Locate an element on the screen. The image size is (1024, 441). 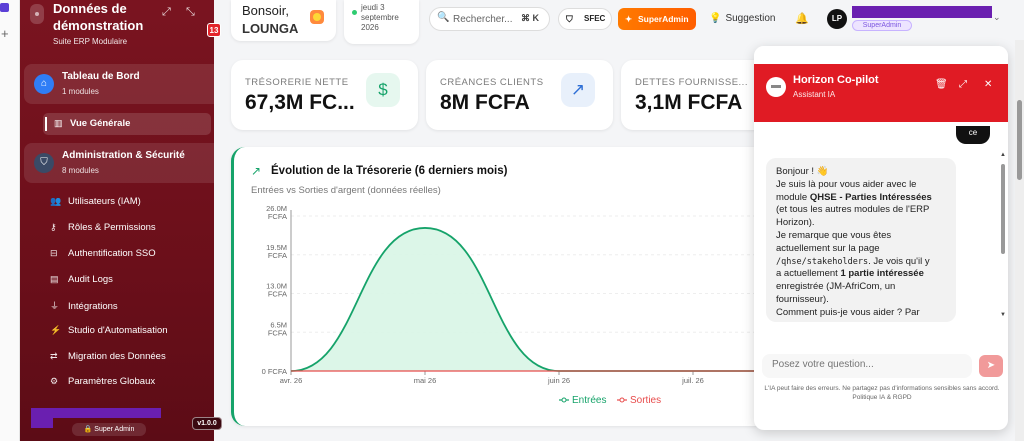
left-edge-strip: + is located at coordinates (10, 220).